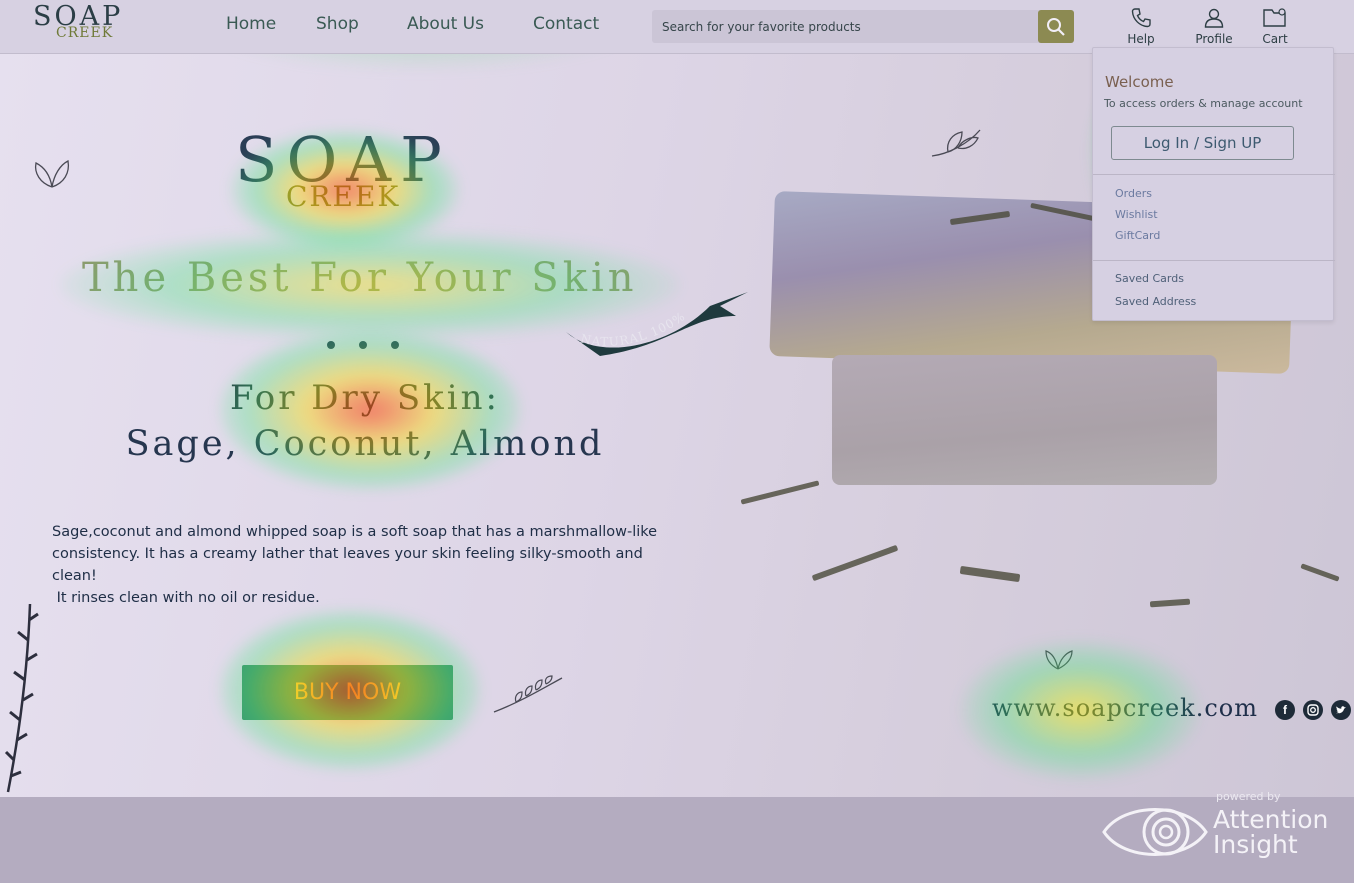 This screenshot has width=1354, height=883. What do you see at coordinates (343, 196) in the screenshot?
I see `hero-logo-subtitle: CREEK` at bounding box center [343, 196].